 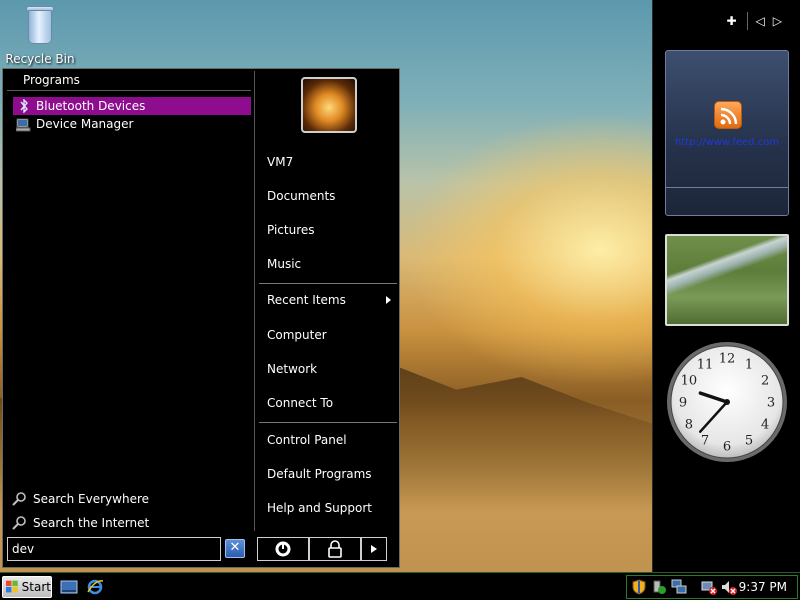 What do you see at coordinates (85, 124) in the screenshot?
I see `program-label: Device Manager` at bounding box center [85, 124].